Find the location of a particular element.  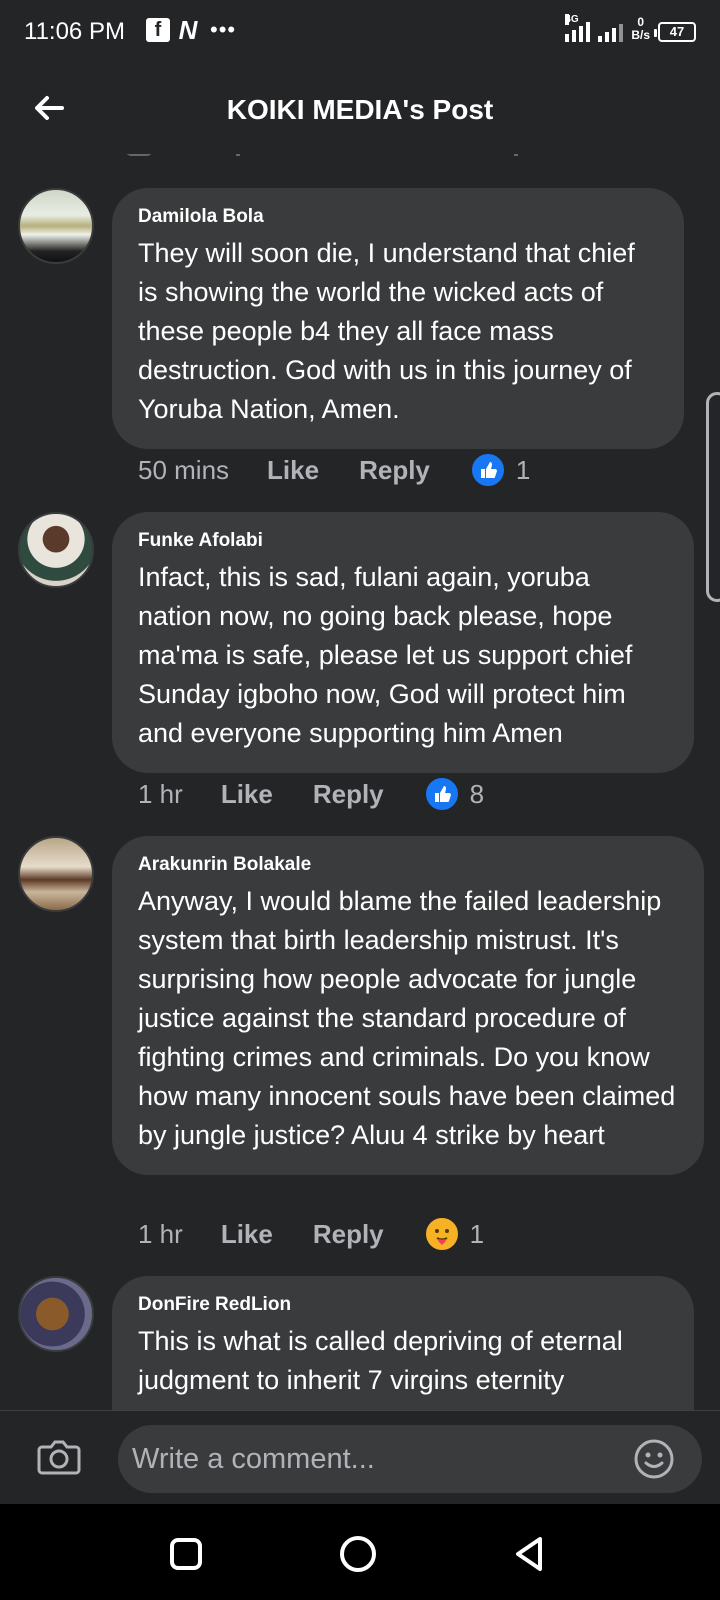

recents-square-icon is located at coordinates (186, 1554).